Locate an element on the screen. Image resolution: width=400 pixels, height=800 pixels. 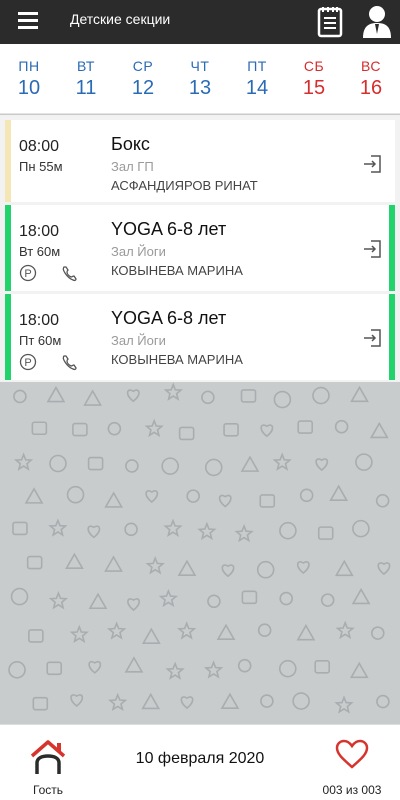
day-wednesday: СР 12 is located at coordinates (143, 79).